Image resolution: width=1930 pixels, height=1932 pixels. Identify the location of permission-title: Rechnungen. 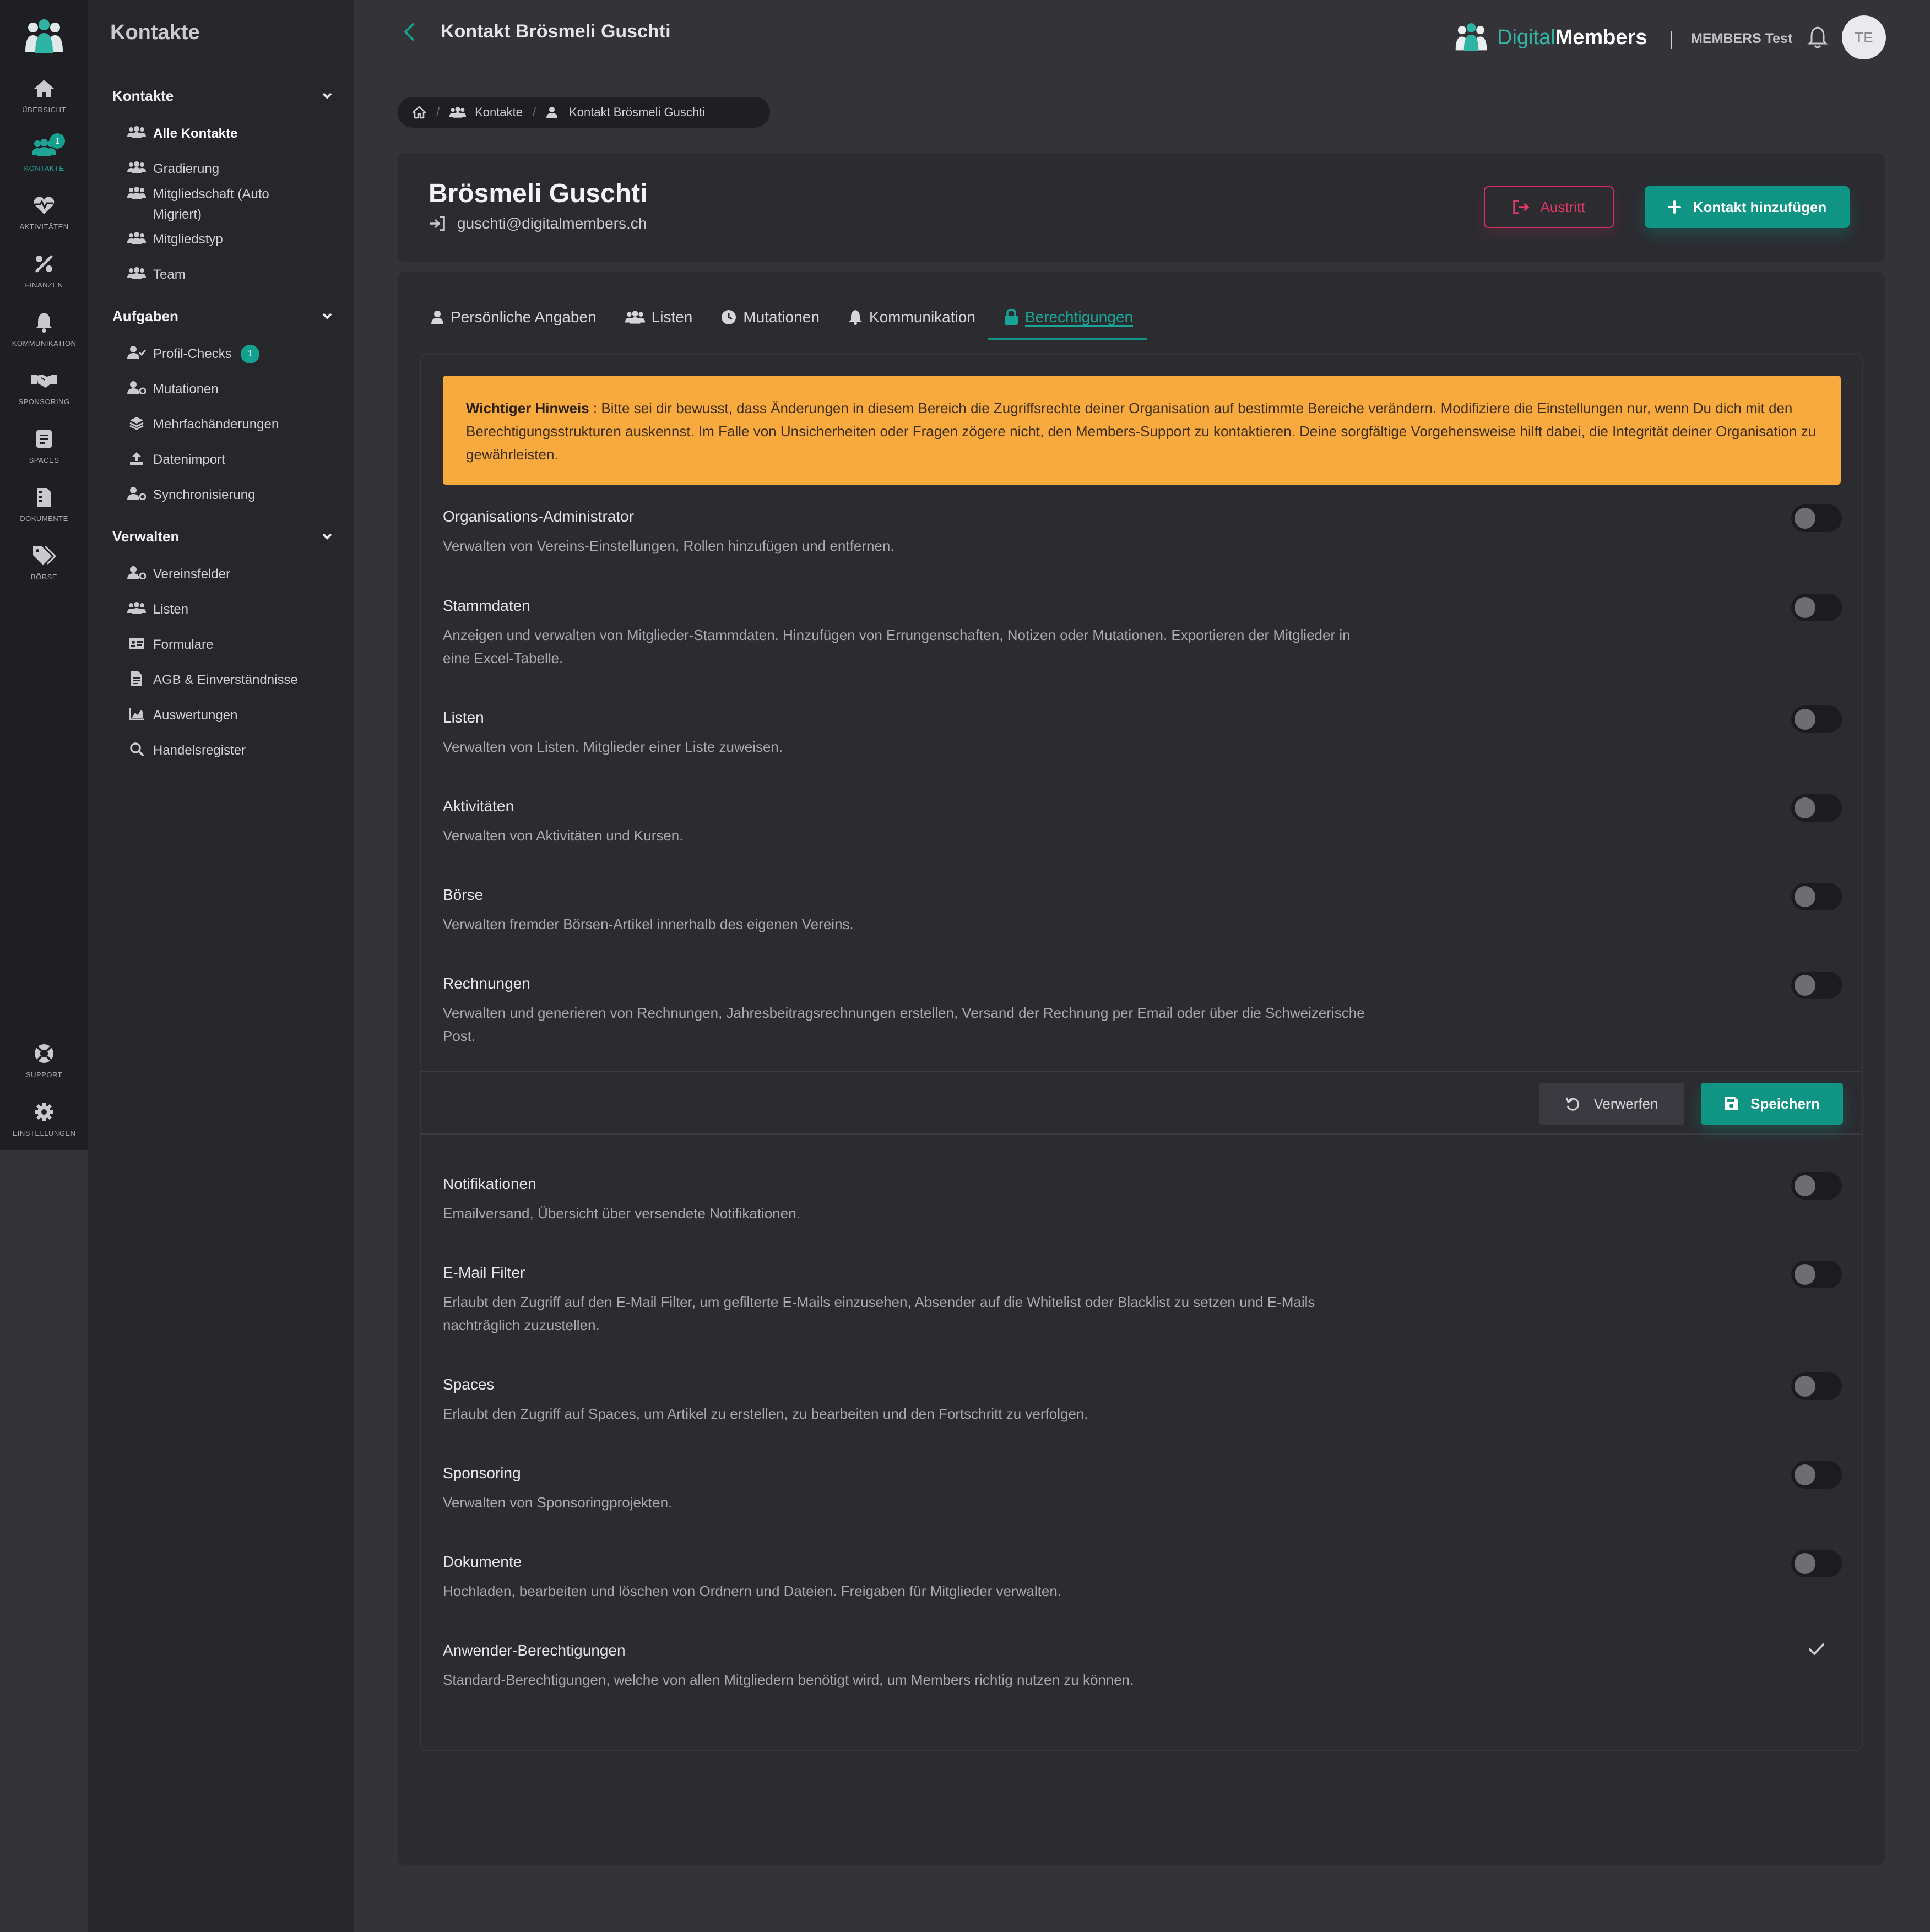
(486, 983).